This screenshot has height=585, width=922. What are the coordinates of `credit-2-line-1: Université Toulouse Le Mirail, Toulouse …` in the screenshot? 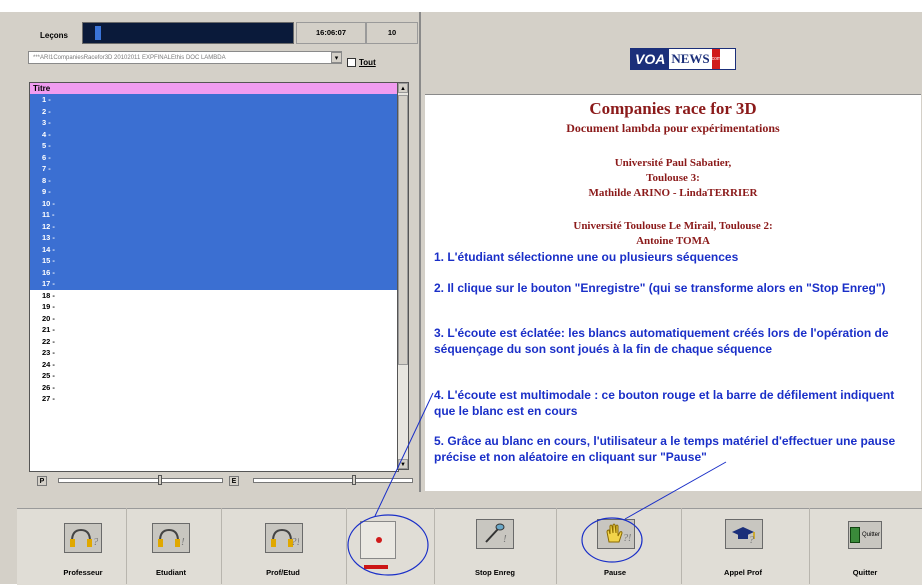 It's located at (673, 226).